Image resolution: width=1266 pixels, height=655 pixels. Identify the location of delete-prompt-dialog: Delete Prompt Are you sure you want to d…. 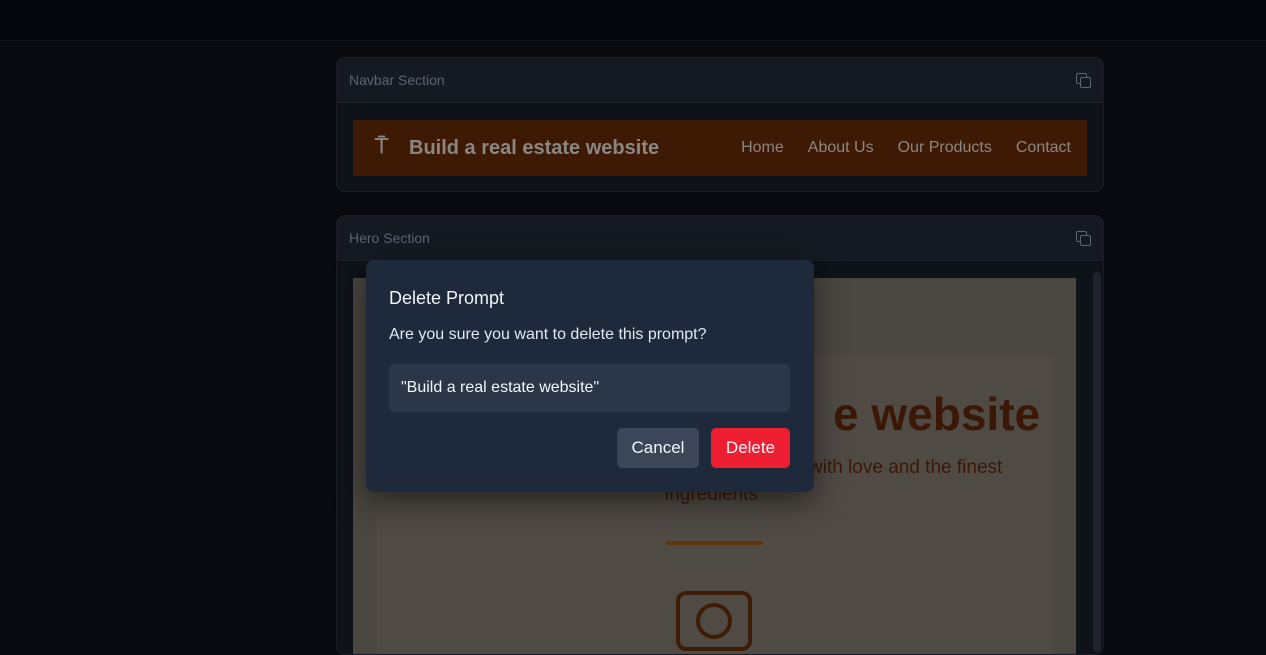
(590, 376).